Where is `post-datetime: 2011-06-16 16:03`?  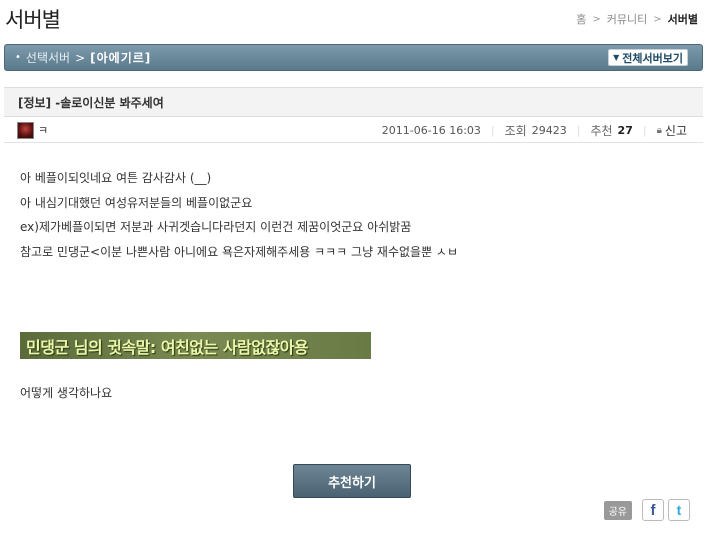 post-datetime: 2011-06-16 16:03 is located at coordinates (431, 130).